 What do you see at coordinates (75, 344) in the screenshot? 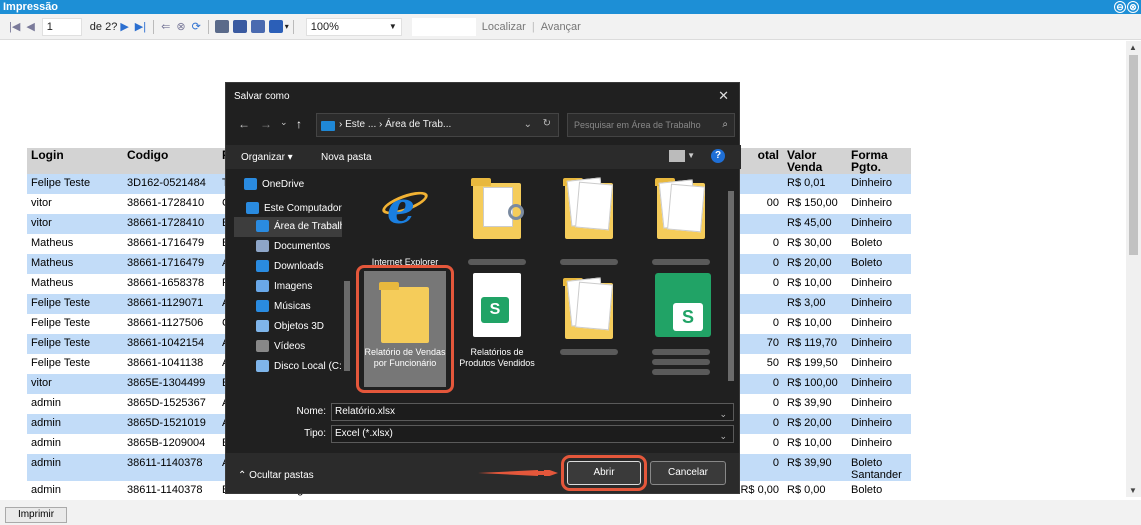
I see `cell-login: Felipe Teste` at bounding box center [75, 344].